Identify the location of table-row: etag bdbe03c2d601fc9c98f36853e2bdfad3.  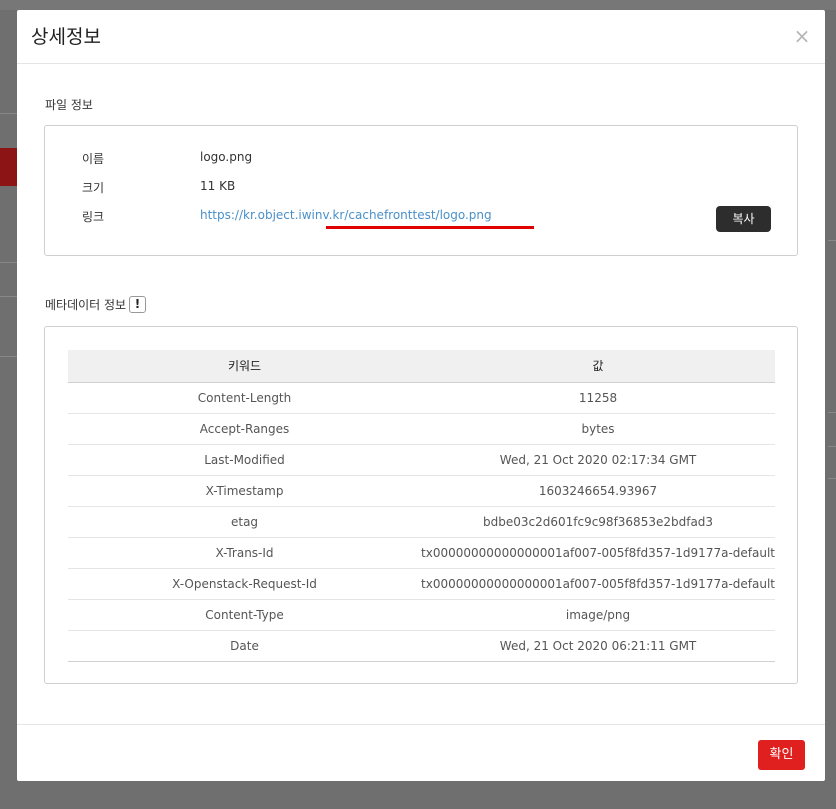
(421, 522).